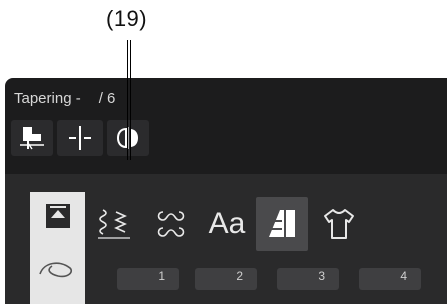  Describe the element at coordinates (390, 279) in the screenshot. I see `subcategory-button-4: 4` at that location.